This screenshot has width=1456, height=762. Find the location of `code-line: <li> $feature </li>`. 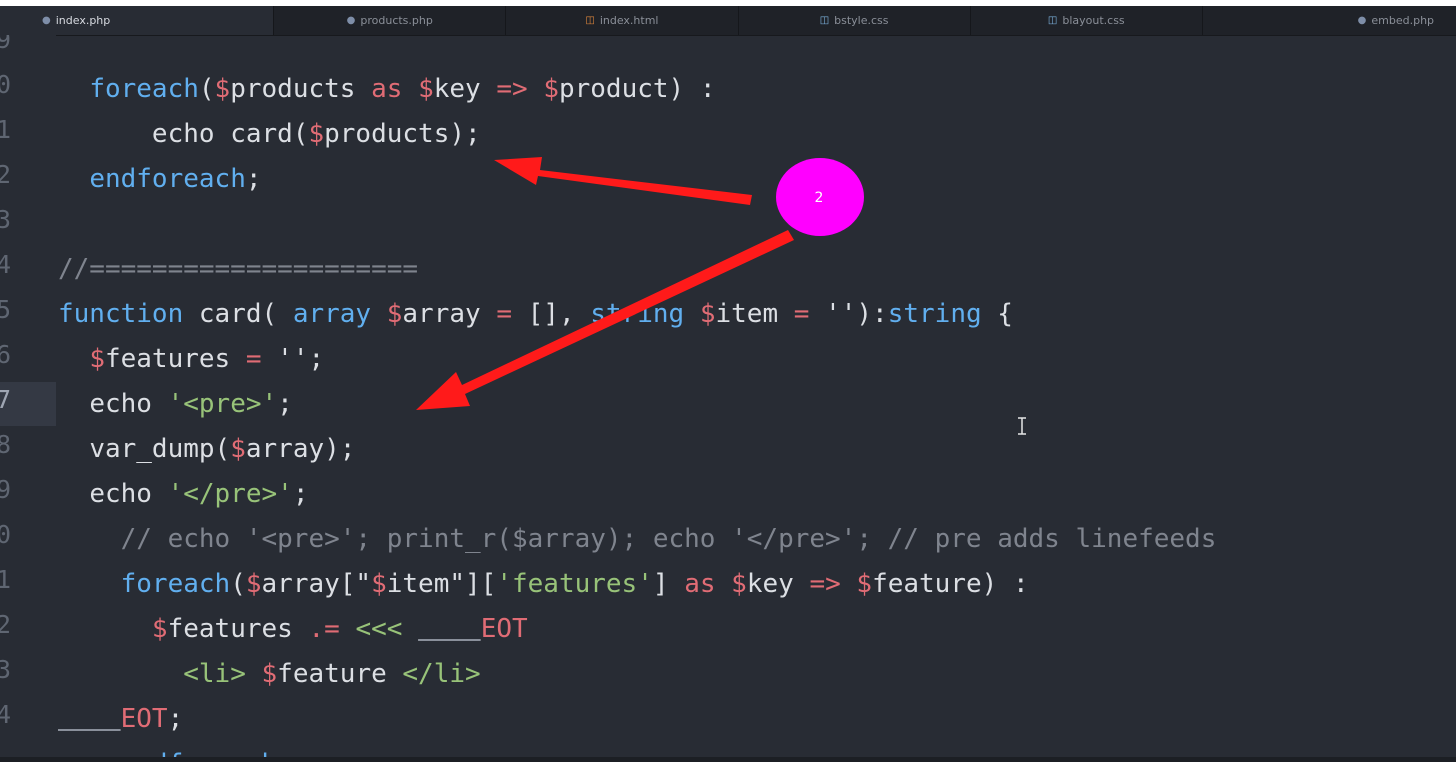

code-line: <li> $feature </li> is located at coordinates (269, 674).